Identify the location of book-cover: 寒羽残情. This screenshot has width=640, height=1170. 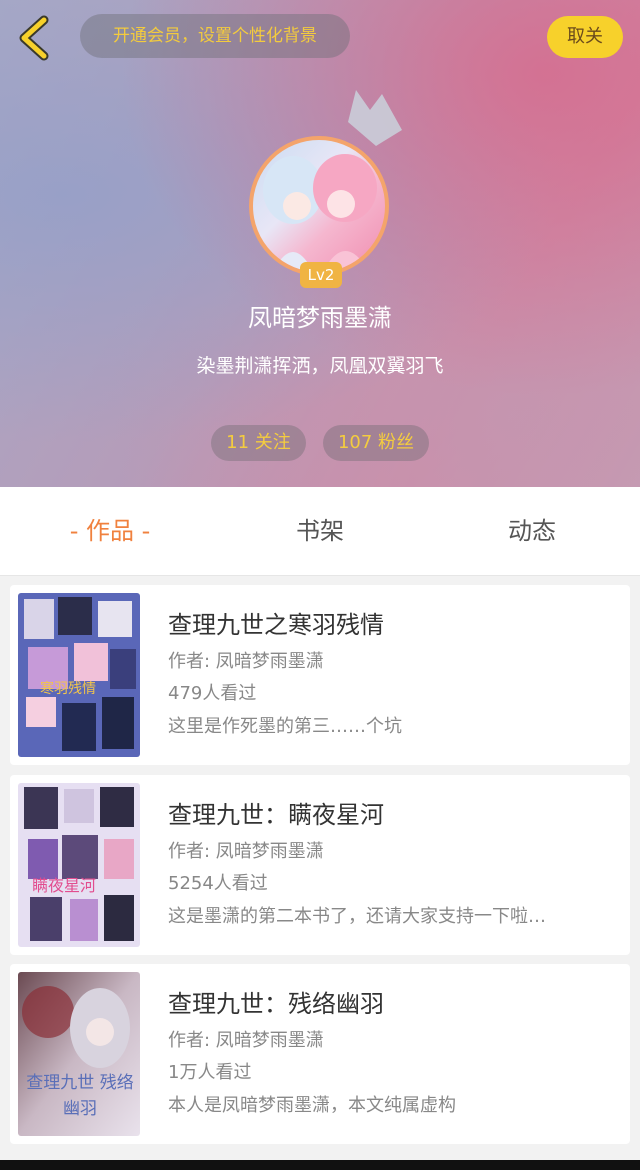
(79, 675).